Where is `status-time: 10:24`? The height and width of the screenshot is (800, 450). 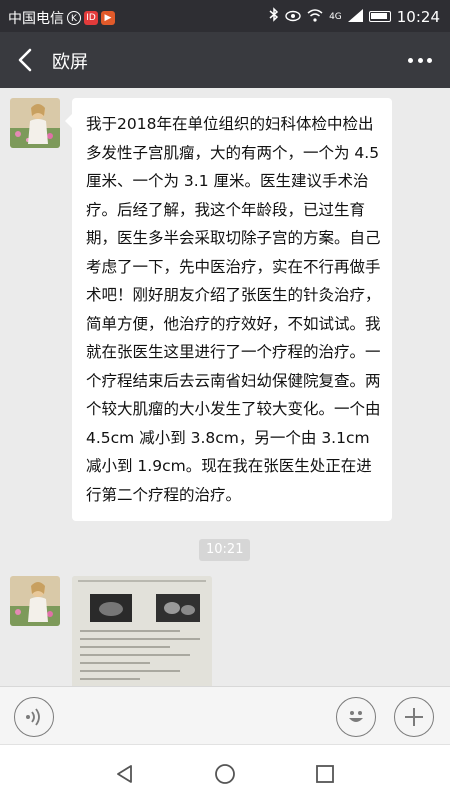 status-time: 10:24 is located at coordinates (418, 16).